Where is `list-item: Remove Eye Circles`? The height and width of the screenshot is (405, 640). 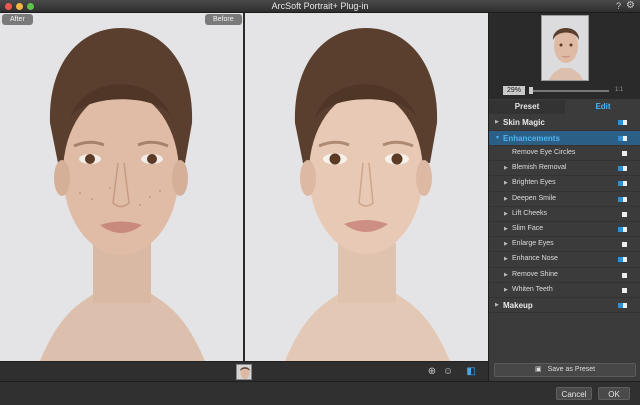
list-item: Remove Eye Circles is located at coordinates (564, 154).